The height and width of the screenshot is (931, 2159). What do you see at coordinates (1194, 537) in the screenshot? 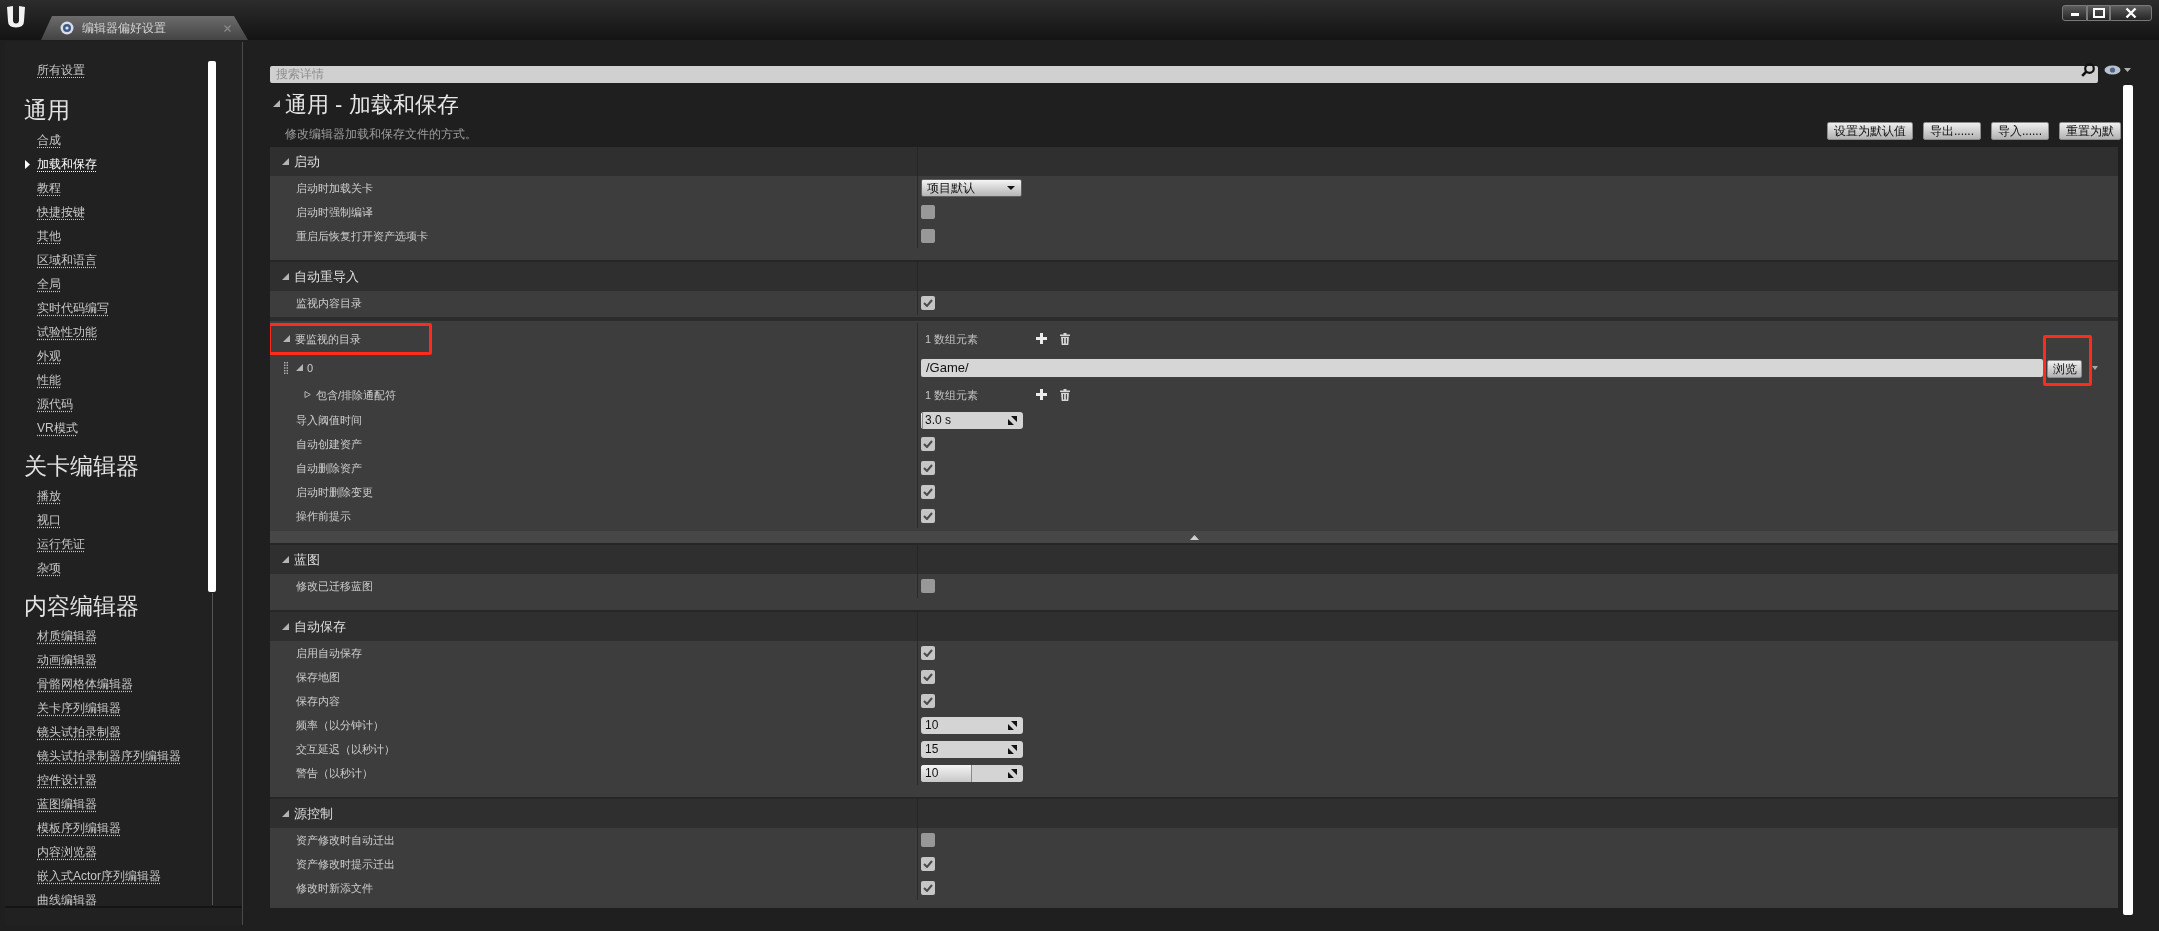
I see `advanced-toggle` at bounding box center [1194, 537].